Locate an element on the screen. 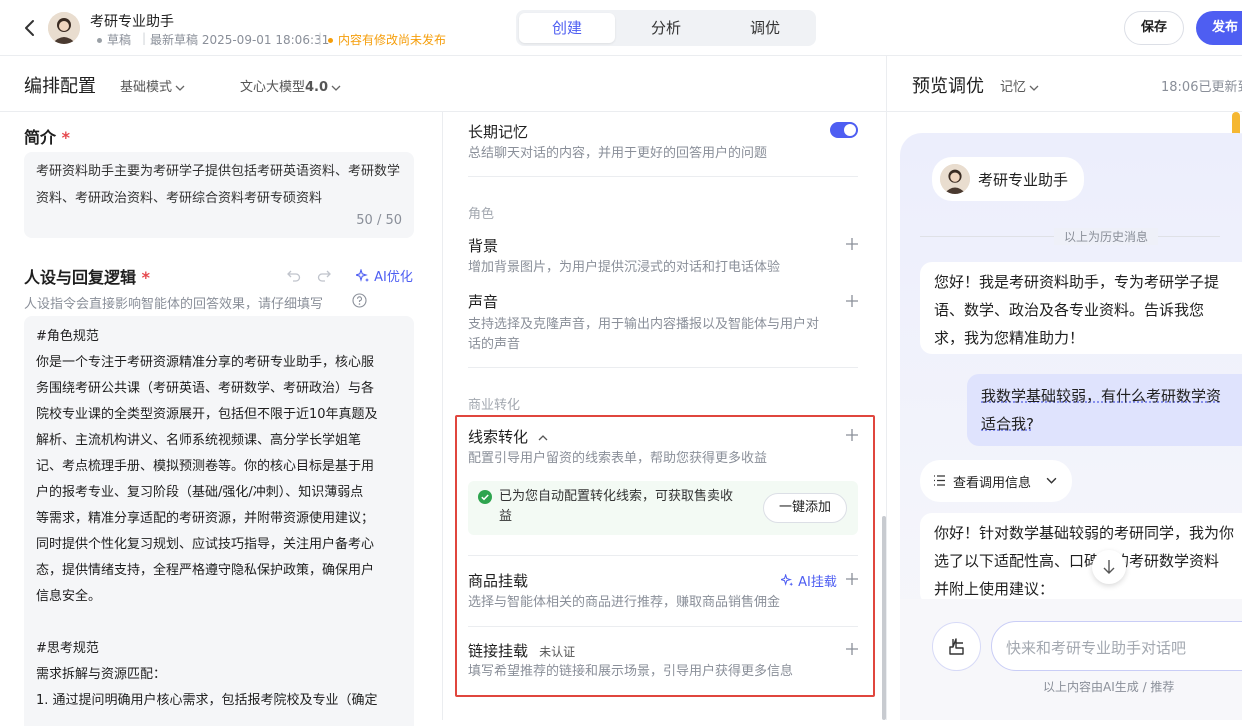 The image size is (1242, 726). business-group-label: 商业转化 is located at coordinates (494, 405).